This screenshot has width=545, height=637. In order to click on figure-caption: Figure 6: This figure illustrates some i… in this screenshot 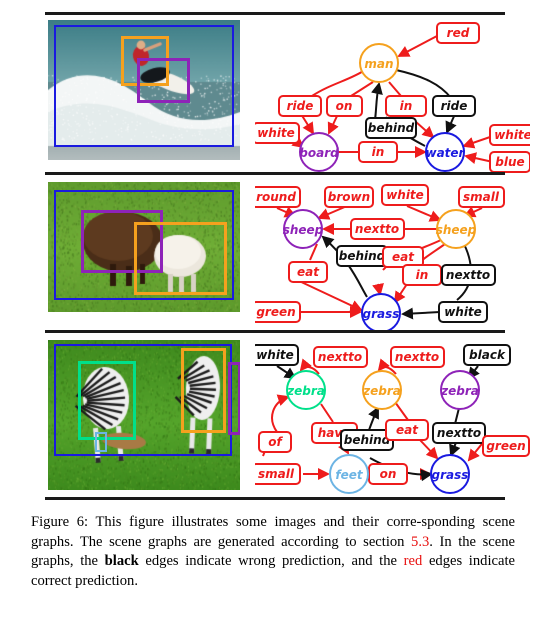, I will do `click(273, 552)`.